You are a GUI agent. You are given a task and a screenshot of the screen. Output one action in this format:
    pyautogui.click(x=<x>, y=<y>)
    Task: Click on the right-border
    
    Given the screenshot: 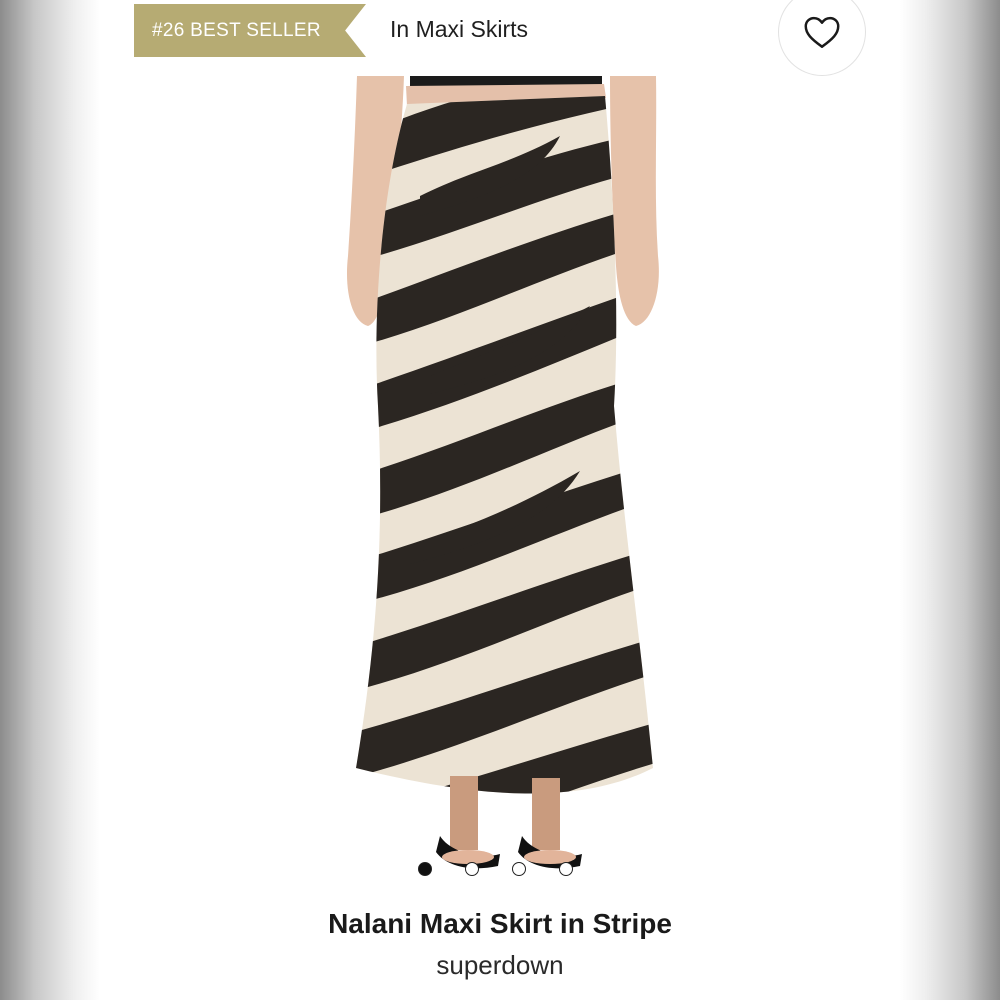 What is the action you would take?
    pyautogui.click(x=950, y=500)
    